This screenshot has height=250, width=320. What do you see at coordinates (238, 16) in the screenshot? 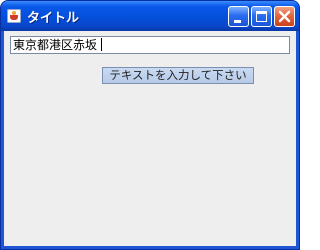
I see `minimize-button` at bounding box center [238, 16].